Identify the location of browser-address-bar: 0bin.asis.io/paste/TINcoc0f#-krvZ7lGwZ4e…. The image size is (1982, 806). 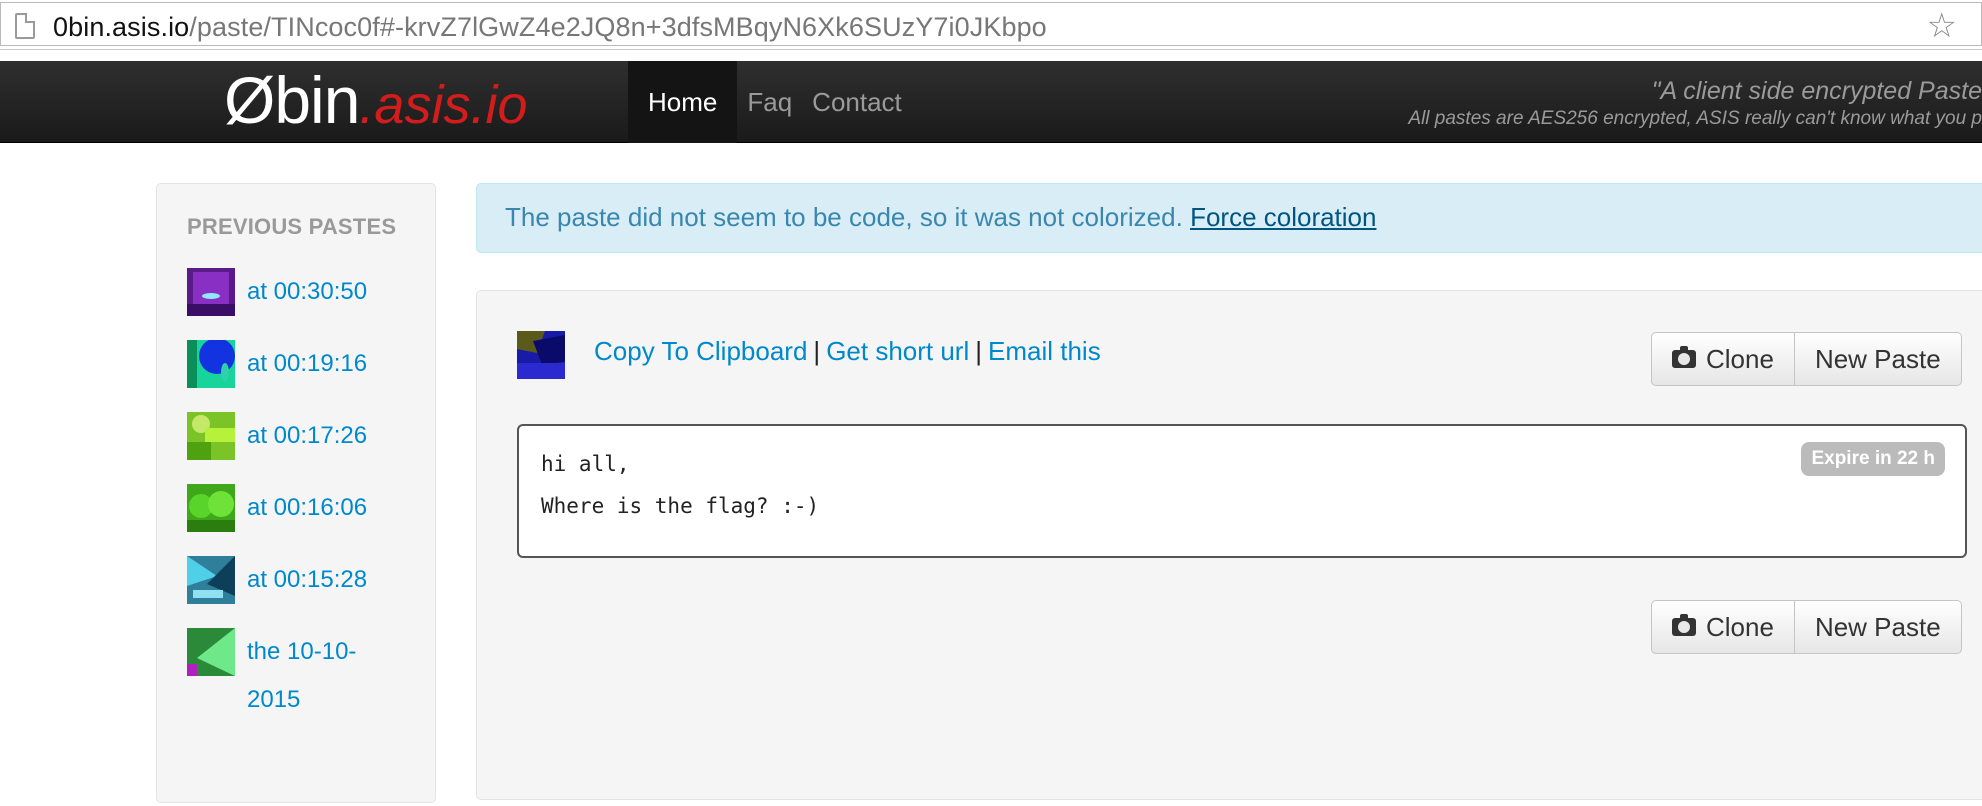
(991, 25).